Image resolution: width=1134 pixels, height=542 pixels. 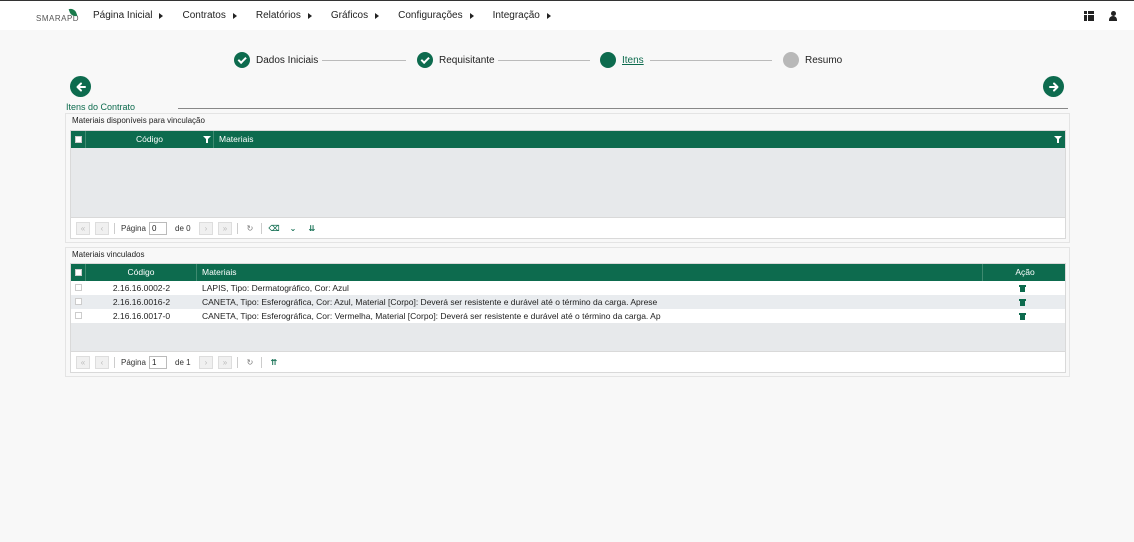 What do you see at coordinates (623, 108) in the screenshot?
I see `section-divider` at bounding box center [623, 108].